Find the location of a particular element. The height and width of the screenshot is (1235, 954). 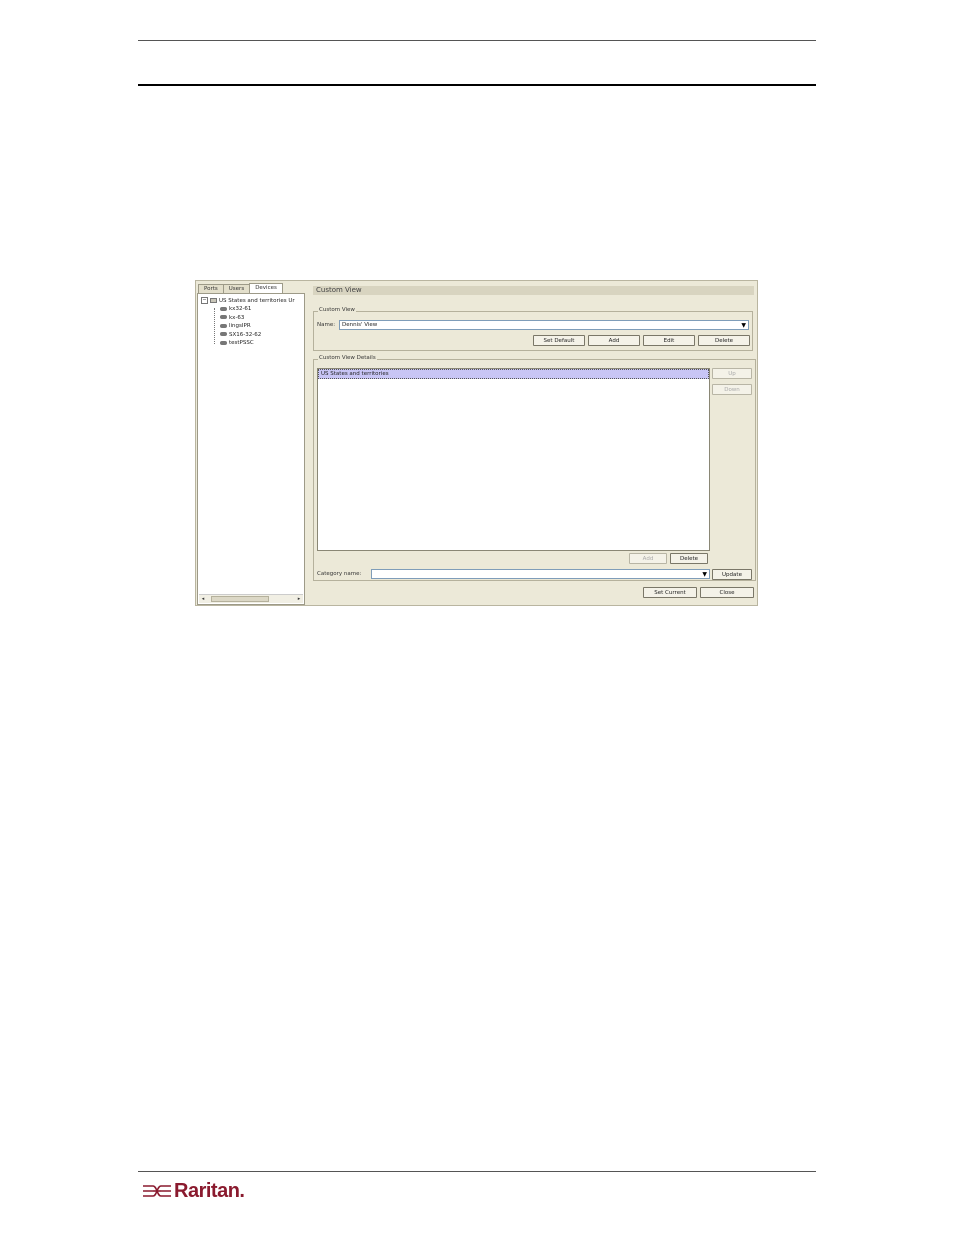

tree-item-device: SX16-32-62 is located at coordinates (240, 335).